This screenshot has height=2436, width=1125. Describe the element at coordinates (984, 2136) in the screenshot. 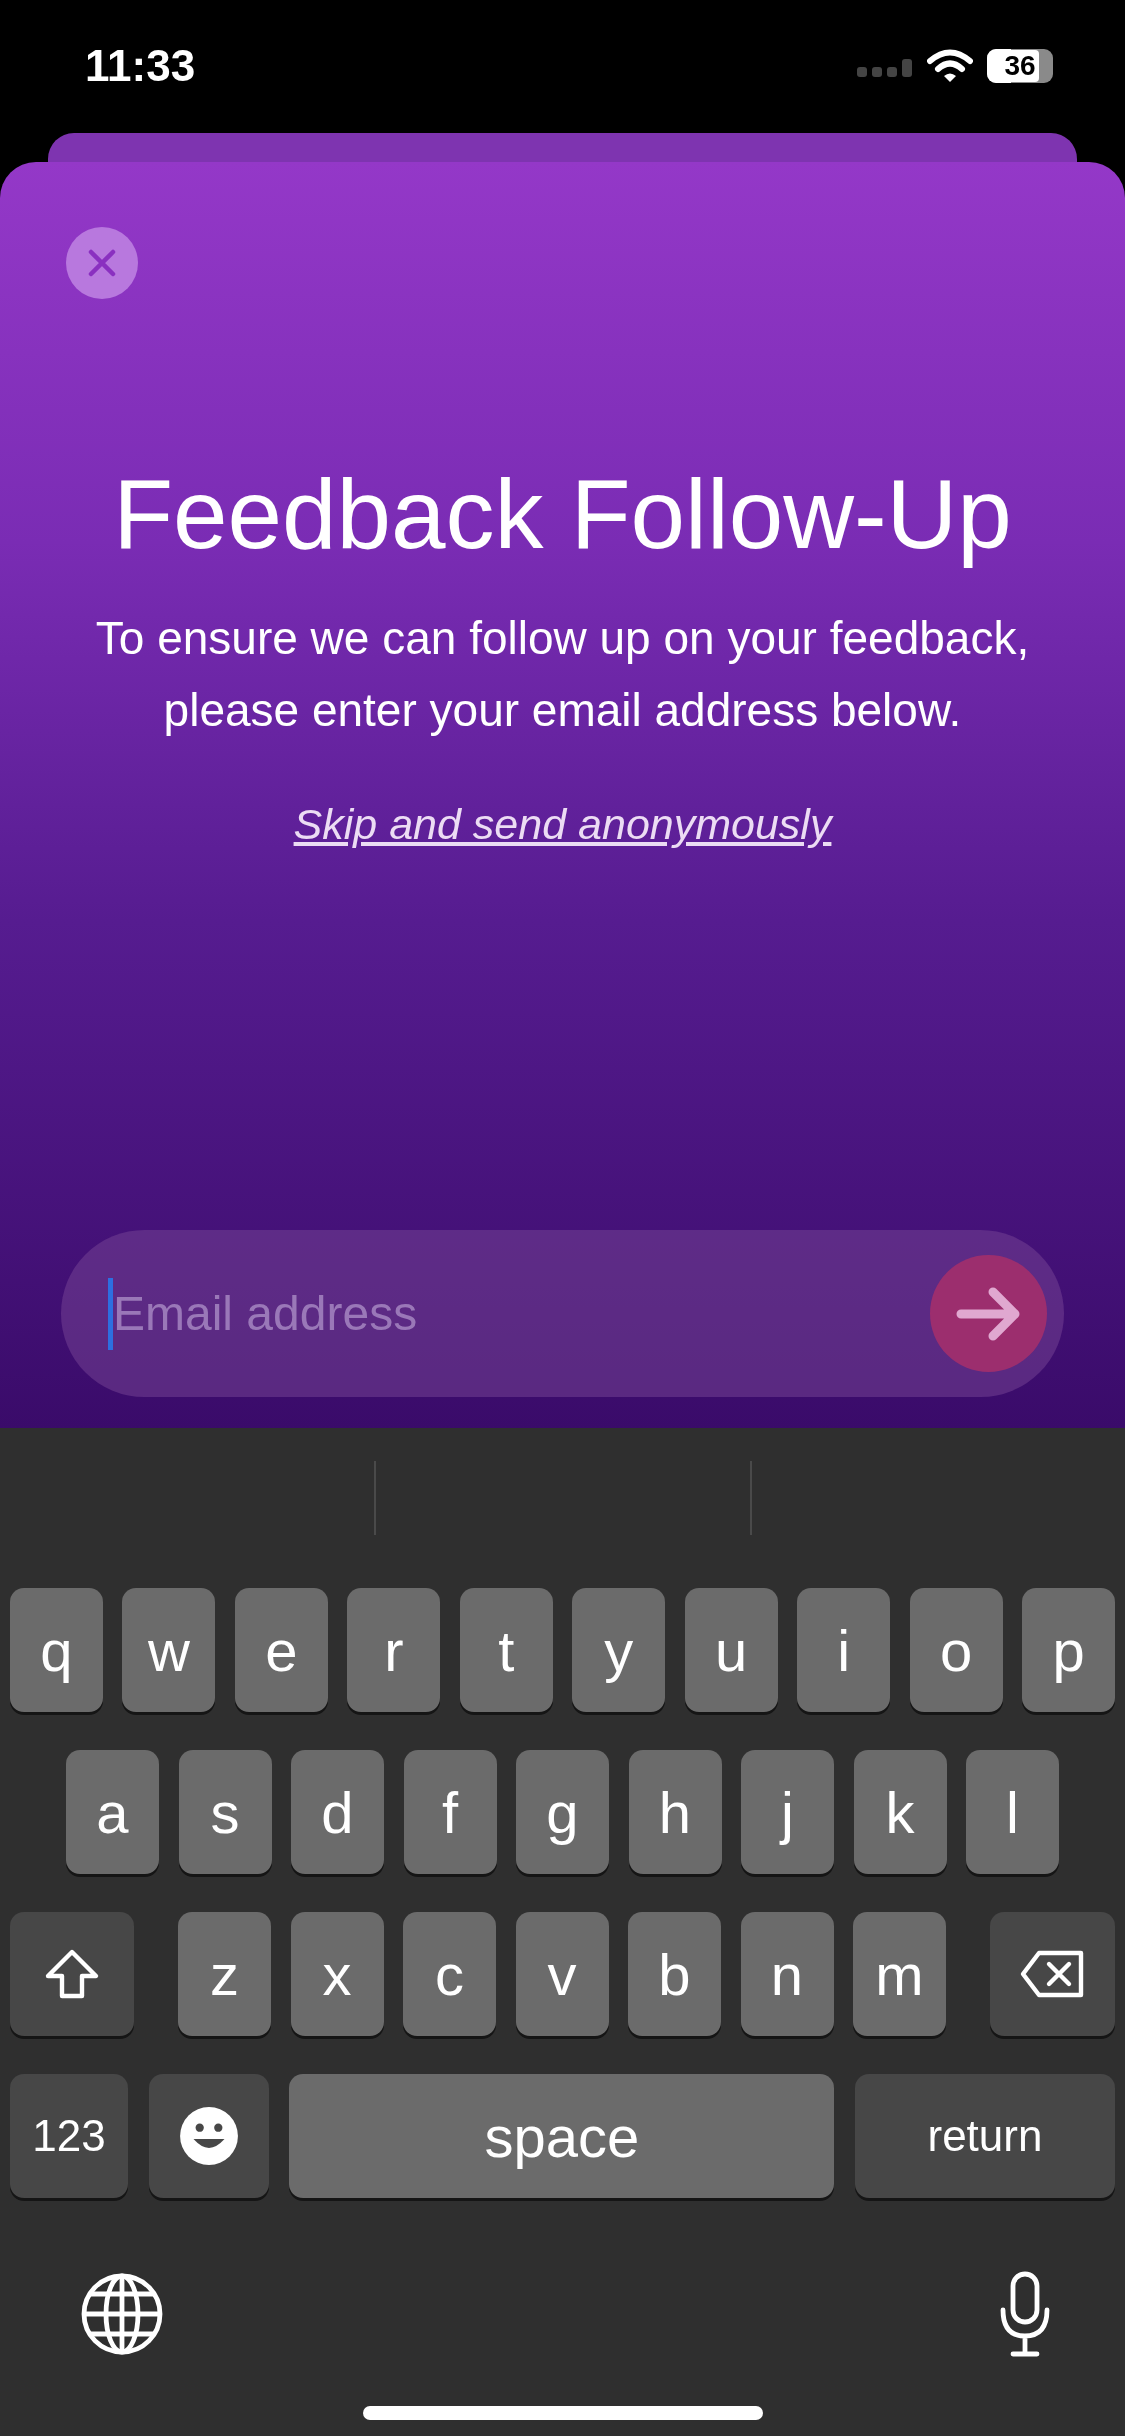

I see `return-key: return` at that location.